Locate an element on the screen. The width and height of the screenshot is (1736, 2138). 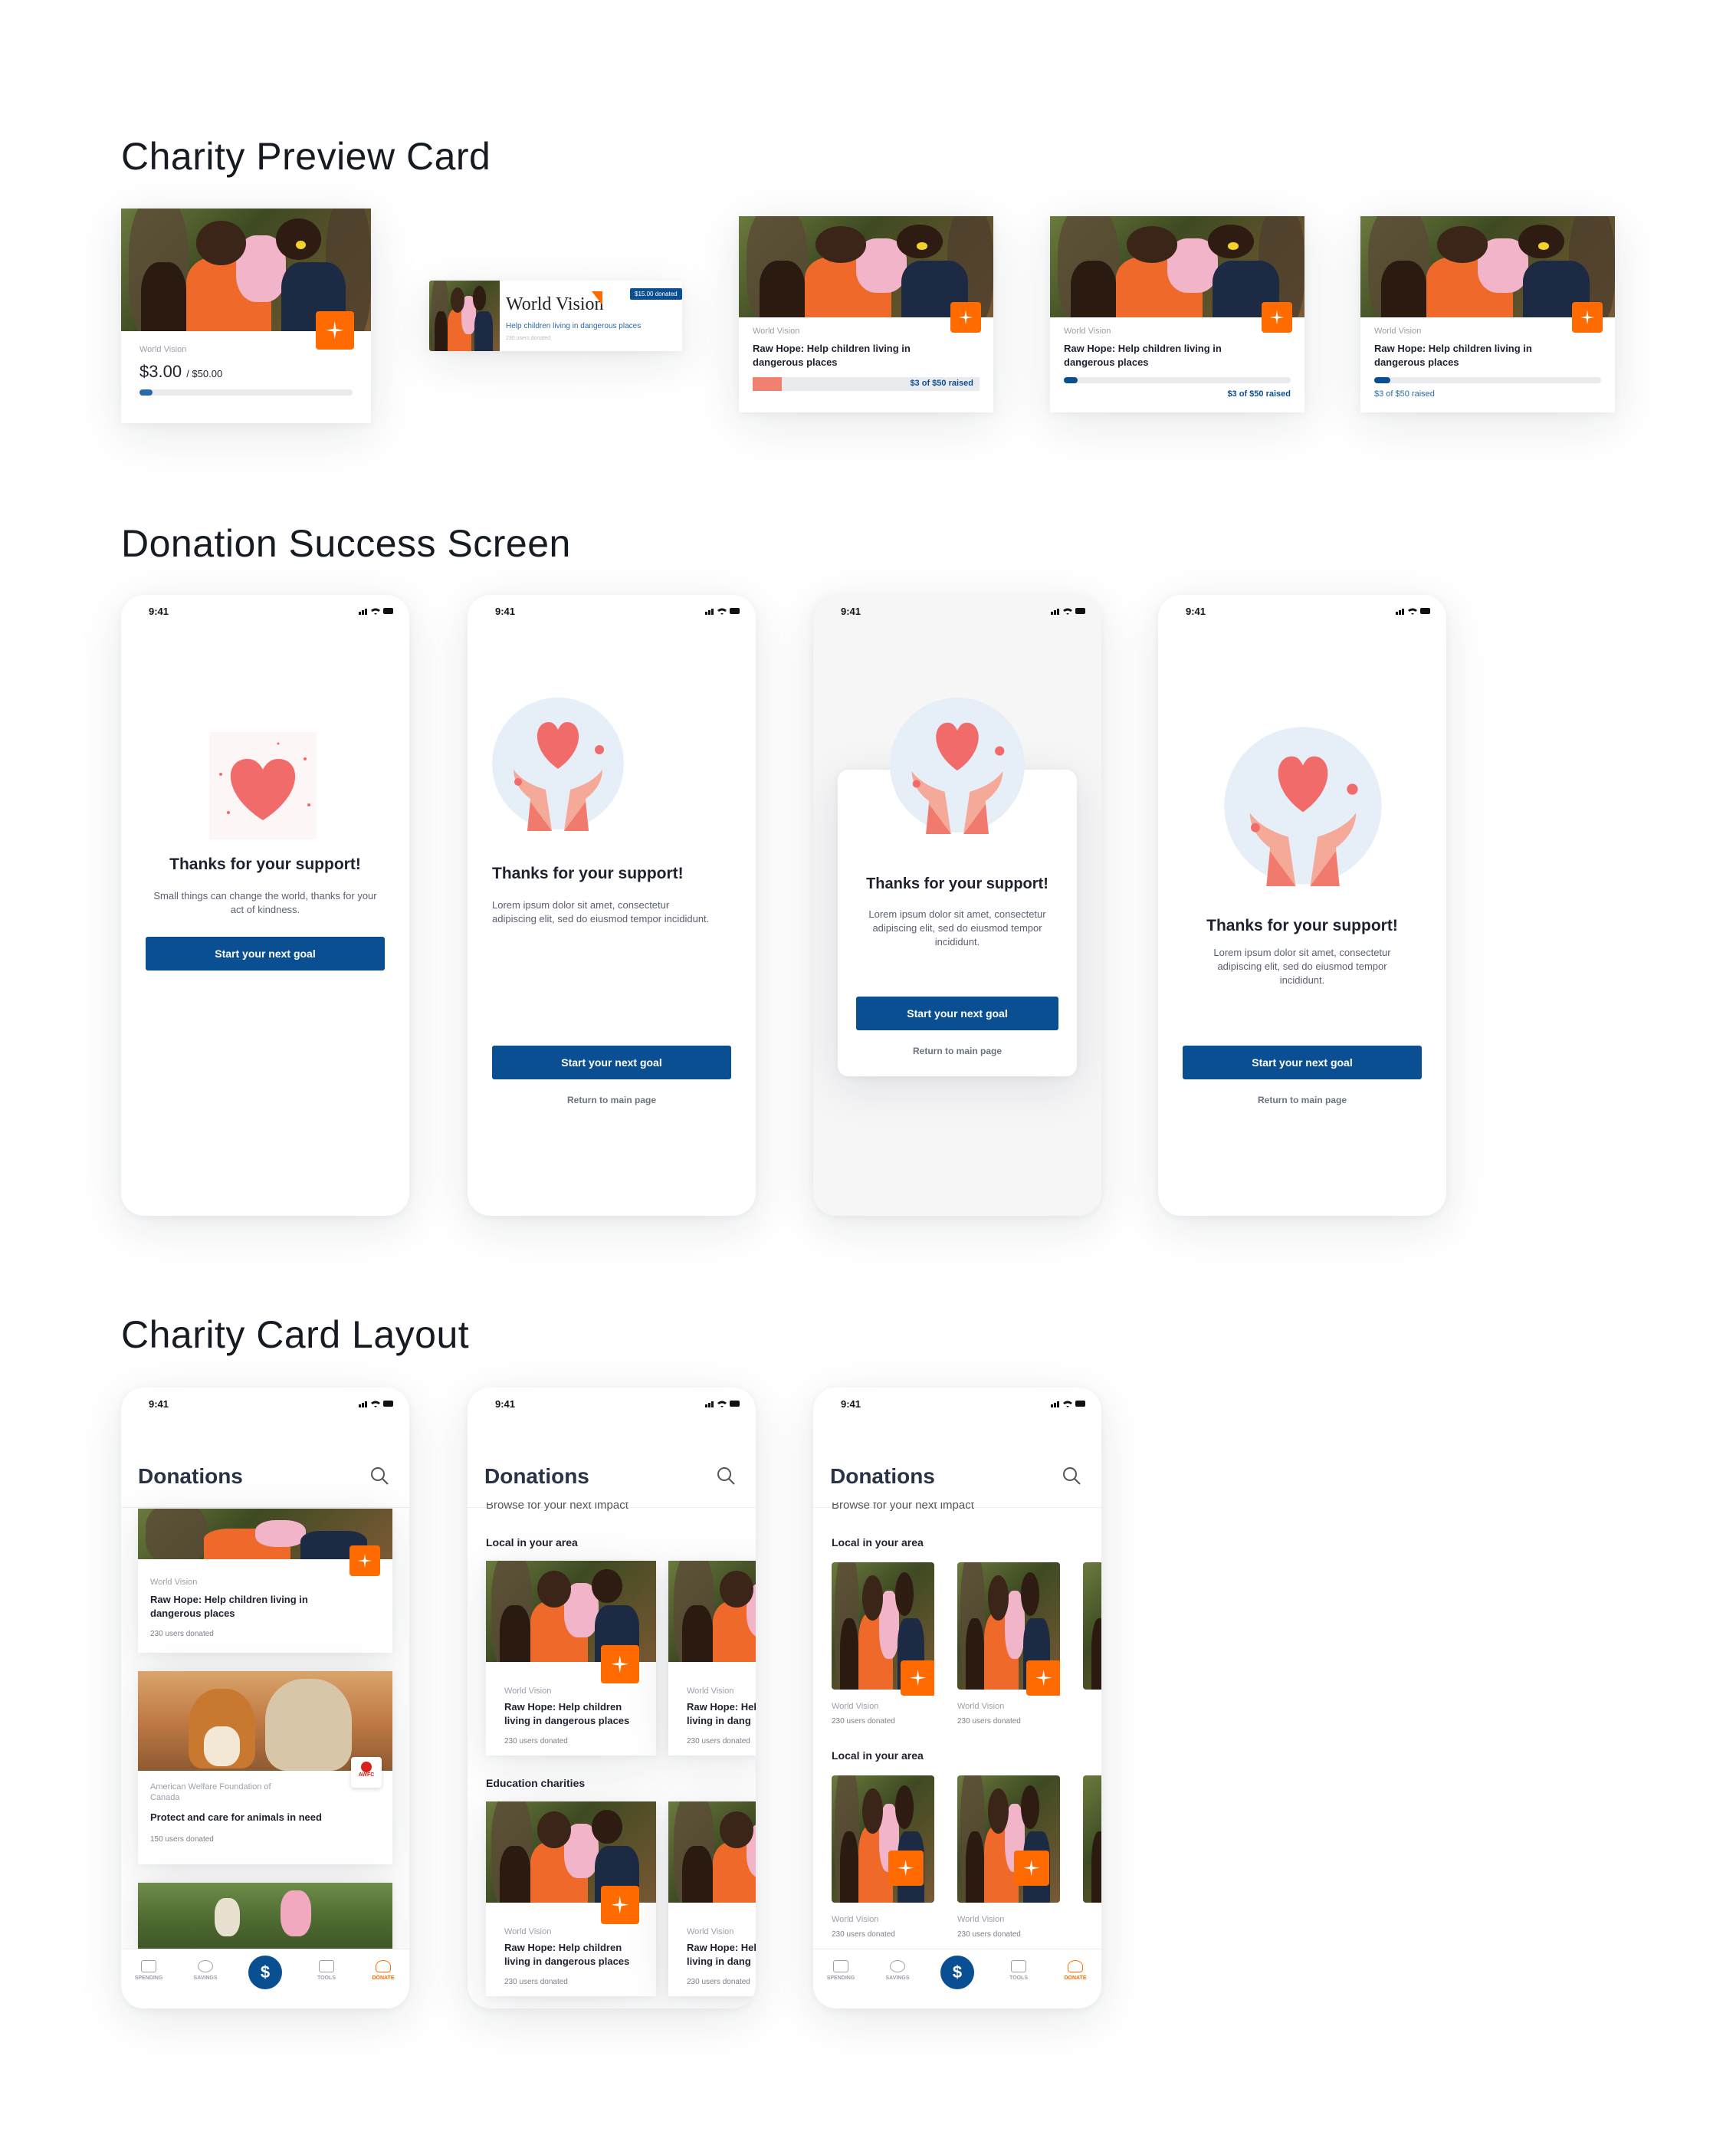
dogs-photo is located at coordinates (265, 1721).